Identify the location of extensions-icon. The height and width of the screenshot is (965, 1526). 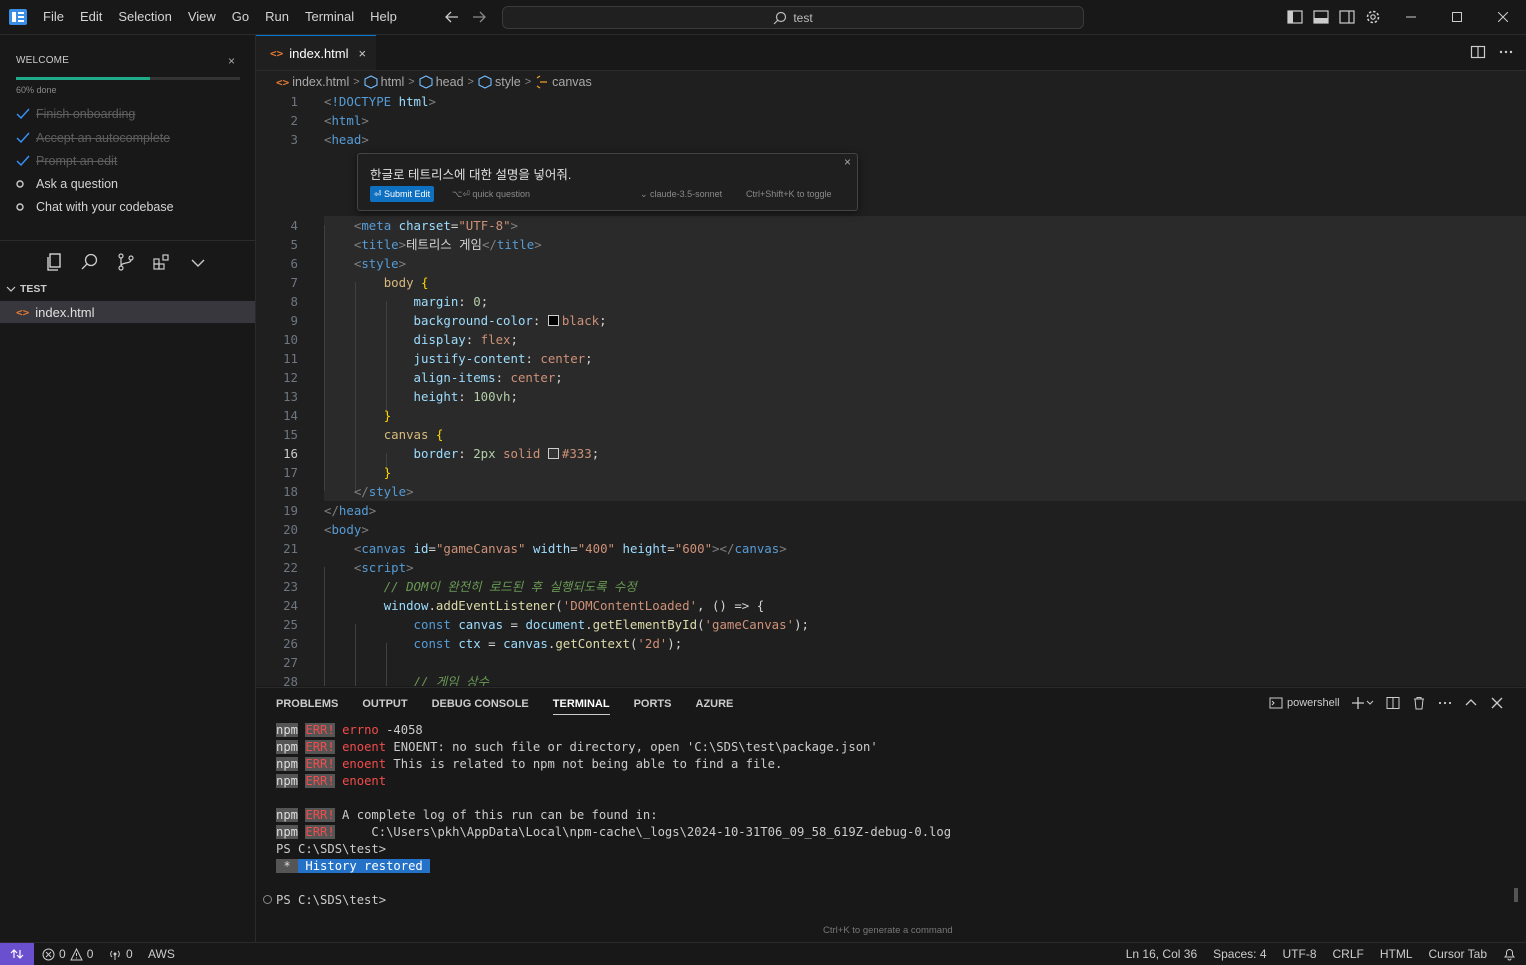
(162, 262).